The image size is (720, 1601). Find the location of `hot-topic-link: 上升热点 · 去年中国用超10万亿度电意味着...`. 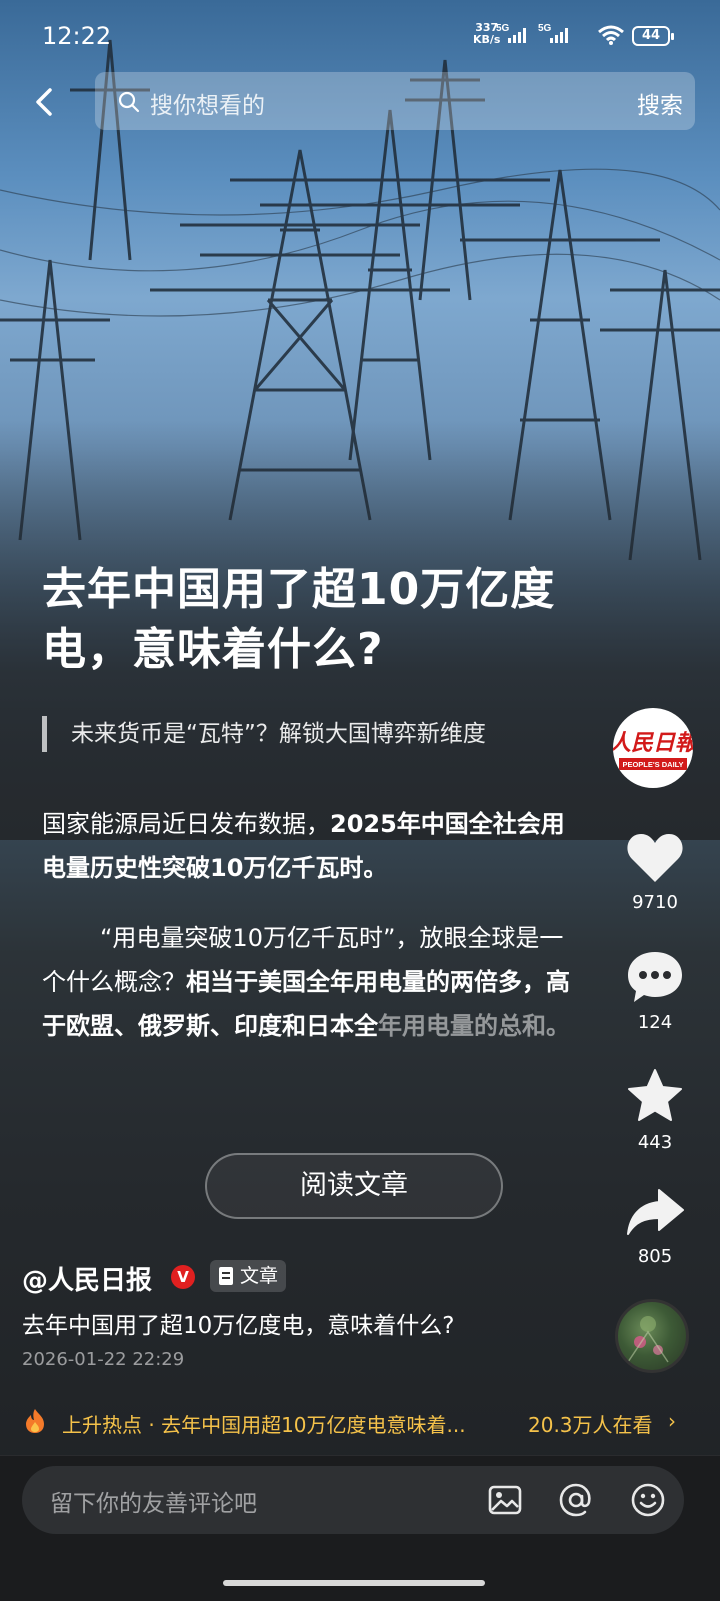

hot-topic-link: 上升热点 · 去年中国用超10万亿度电意味着... is located at coordinates (264, 1423).